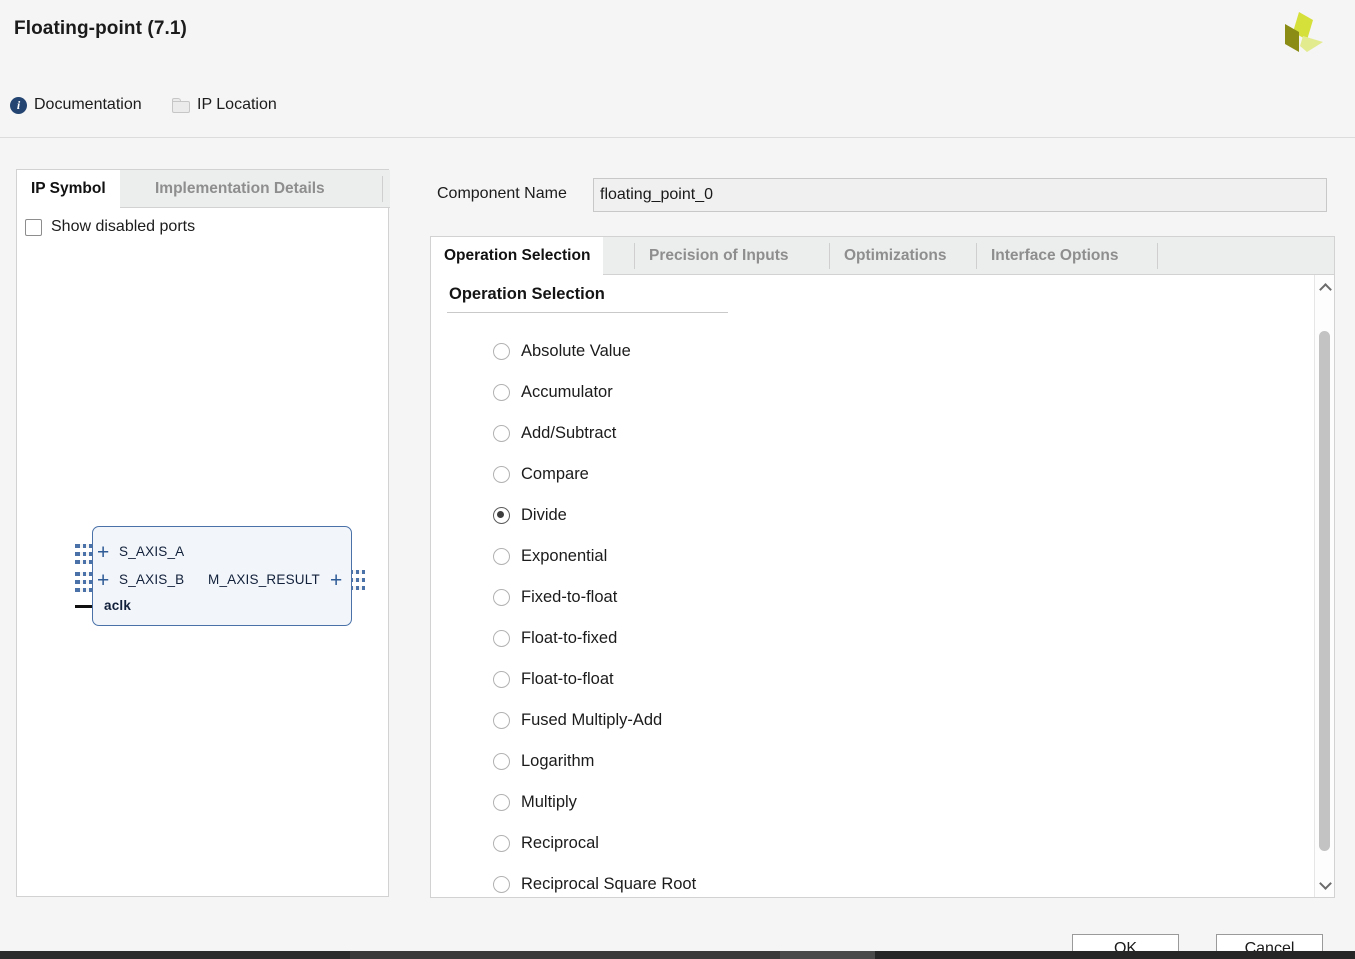 Image resolution: width=1355 pixels, height=959 pixels. I want to click on scroll-down-button, so click(1325, 885).